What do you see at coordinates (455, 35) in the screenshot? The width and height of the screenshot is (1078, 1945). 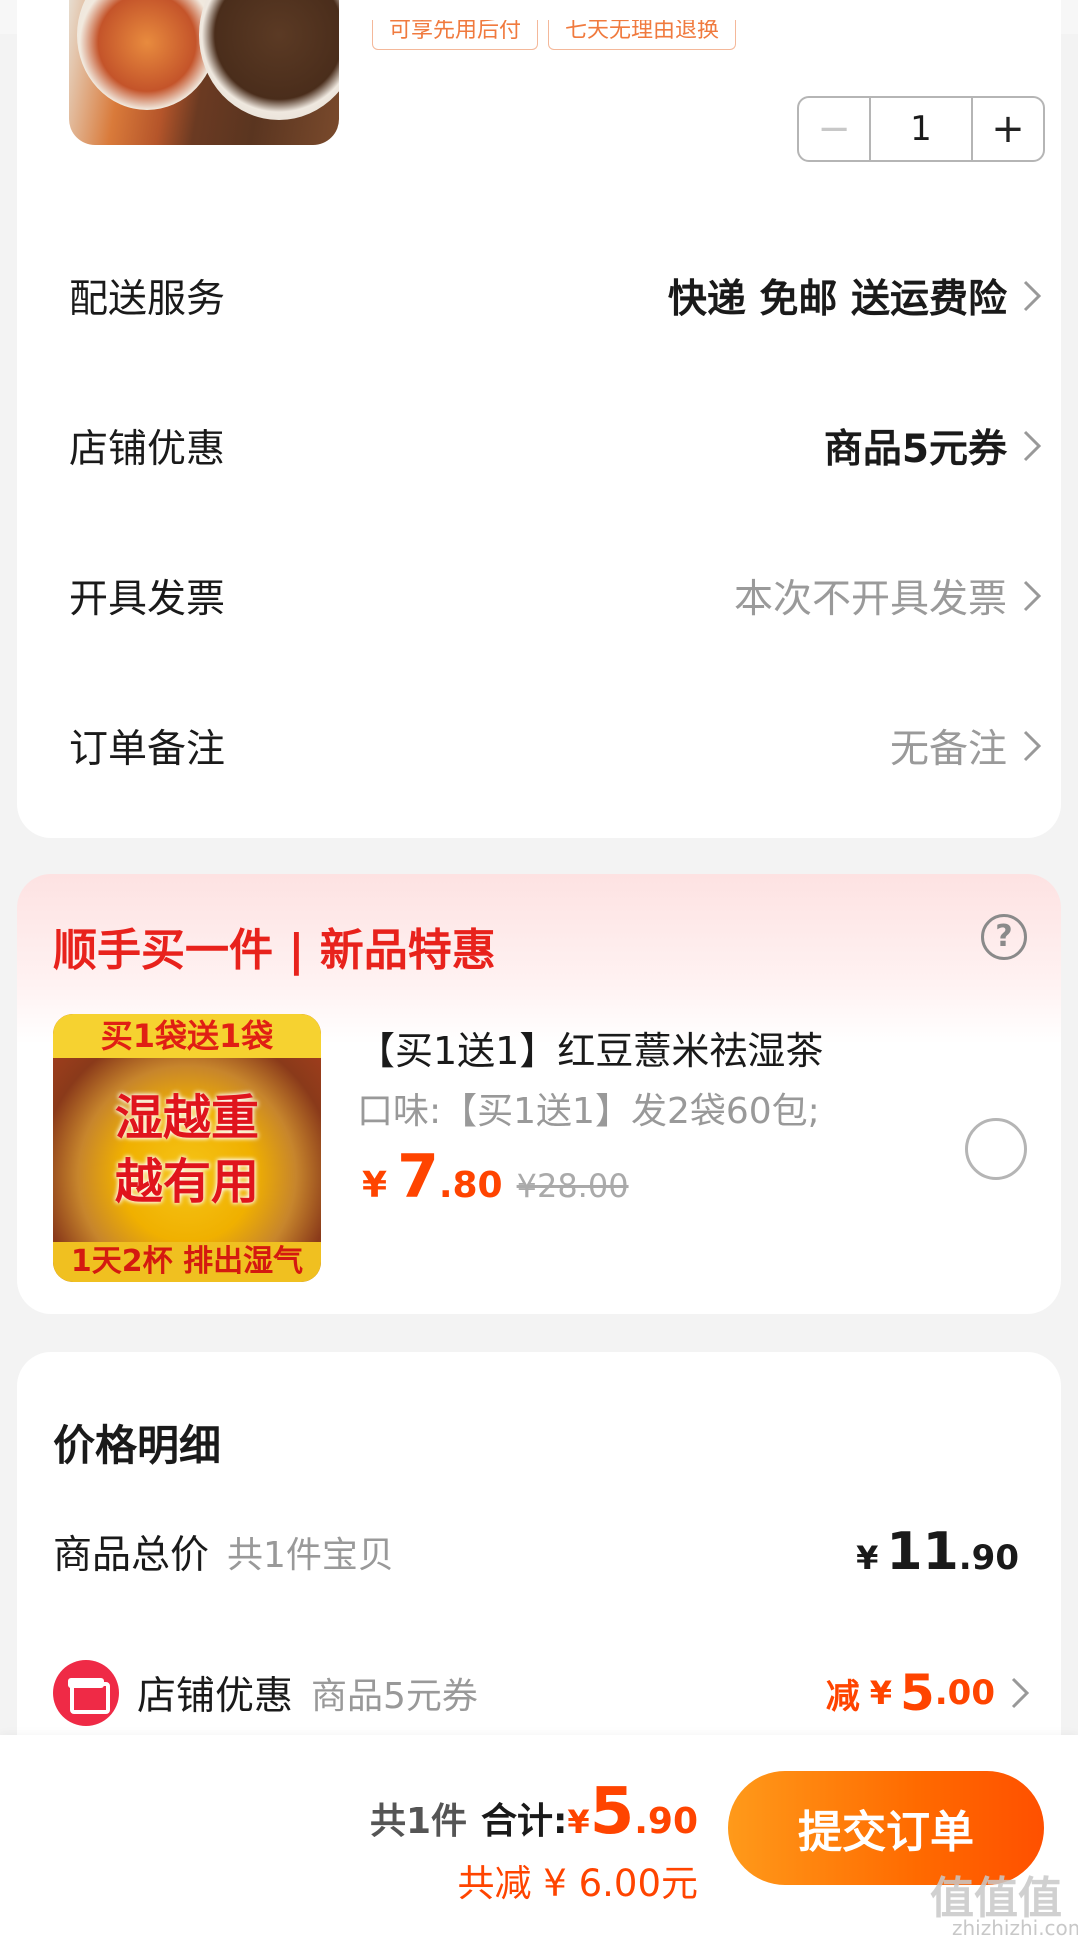 I see `tag-pay-later: 可享先用后付` at bounding box center [455, 35].